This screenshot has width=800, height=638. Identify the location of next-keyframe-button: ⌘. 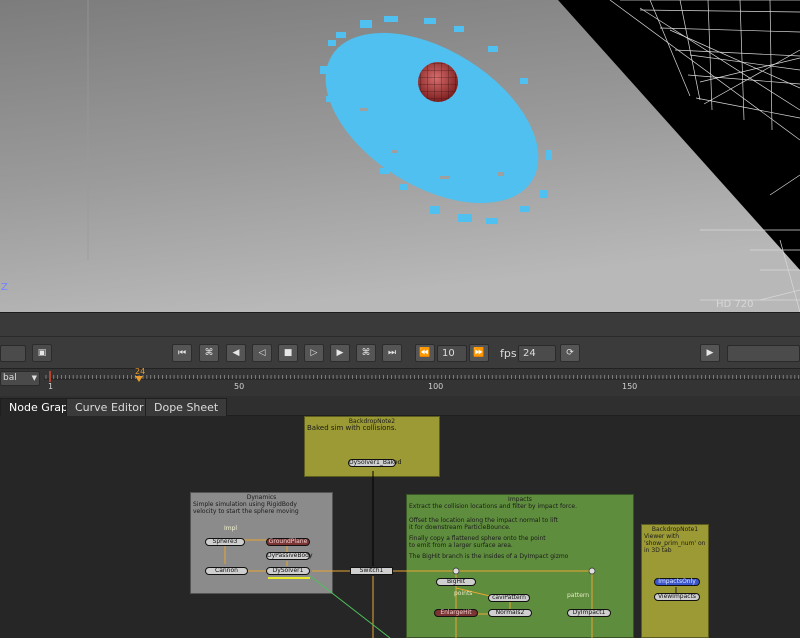
(366, 353).